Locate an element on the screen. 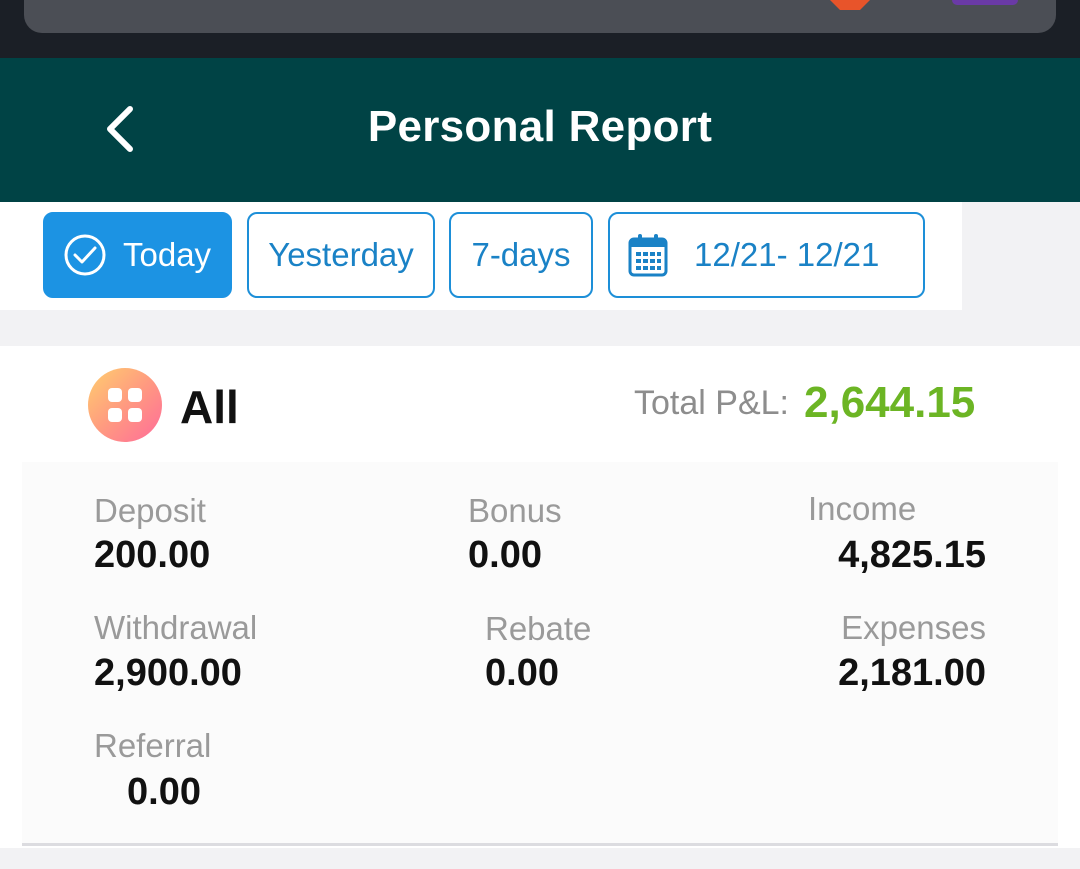 The image size is (1080, 869). page-title: Personal Report is located at coordinates (540, 126).